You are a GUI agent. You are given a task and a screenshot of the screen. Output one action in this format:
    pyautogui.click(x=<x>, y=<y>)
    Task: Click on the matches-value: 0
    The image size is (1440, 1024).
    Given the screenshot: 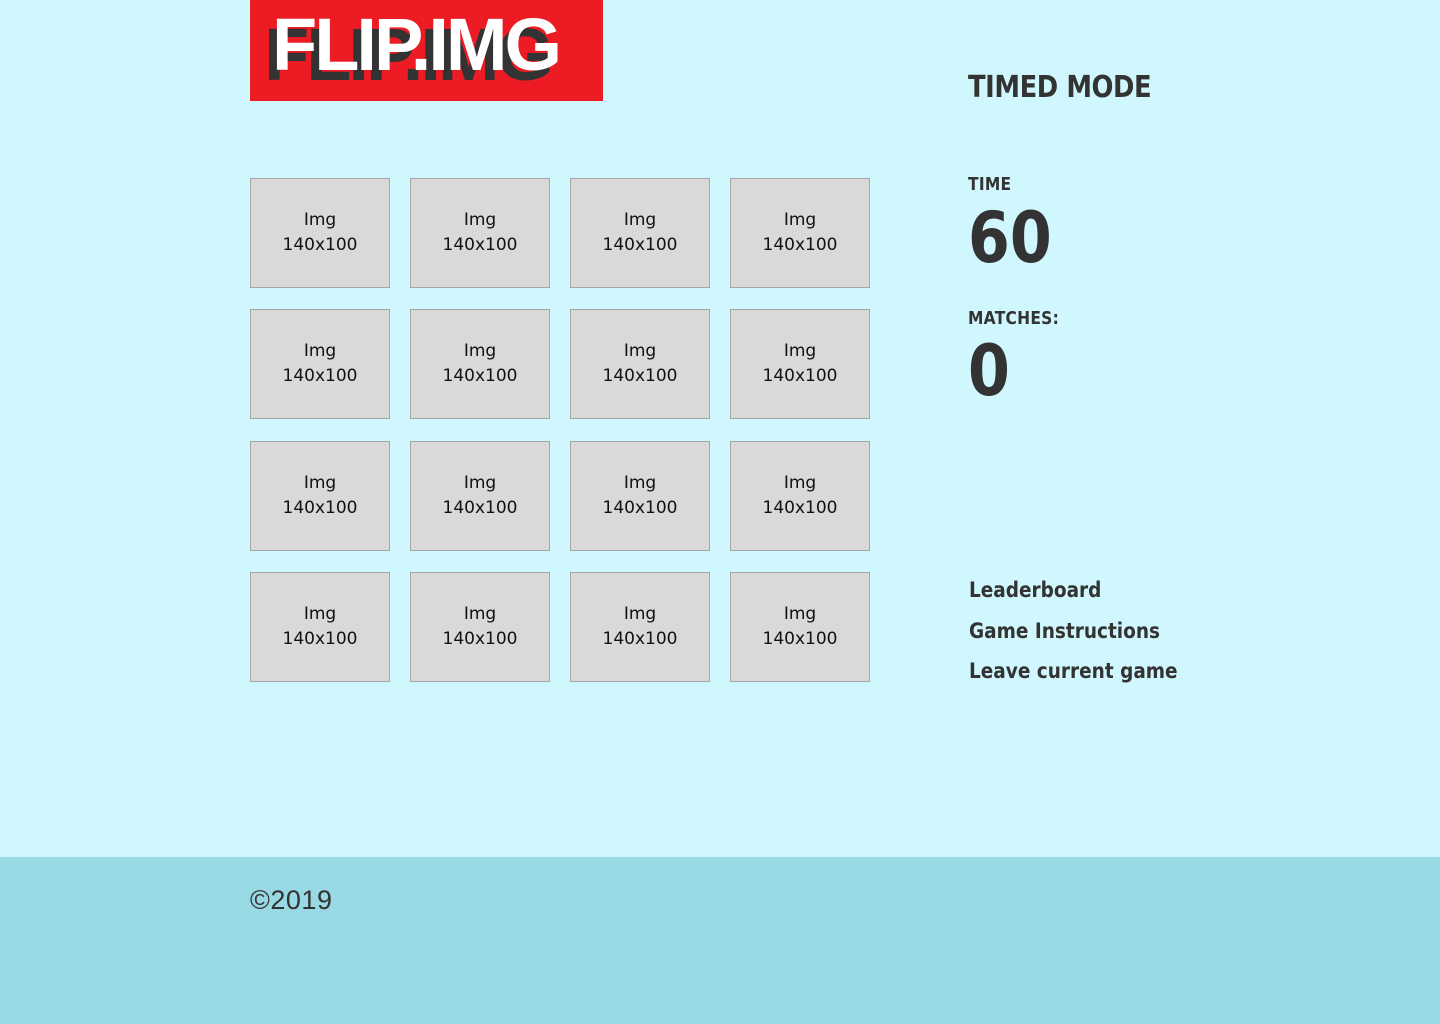 What is the action you would take?
    pyautogui.click(x=989, y=371)
    